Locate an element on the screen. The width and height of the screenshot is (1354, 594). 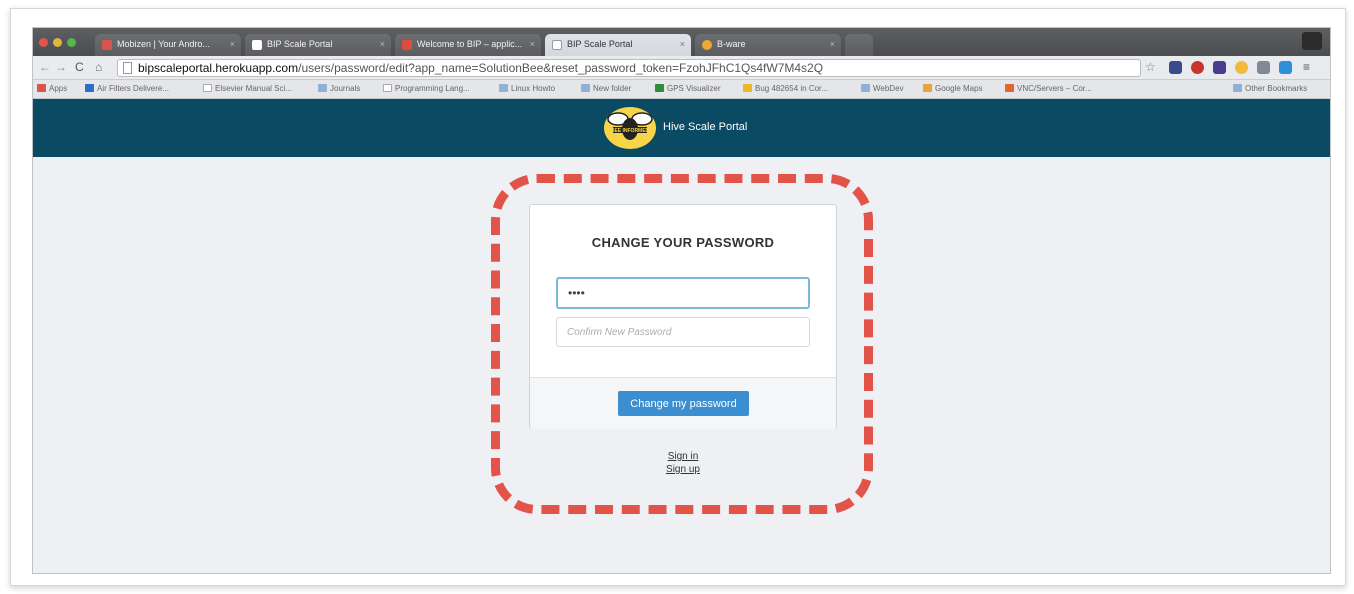
confirm-password-input is located at coordinates (683, 332).